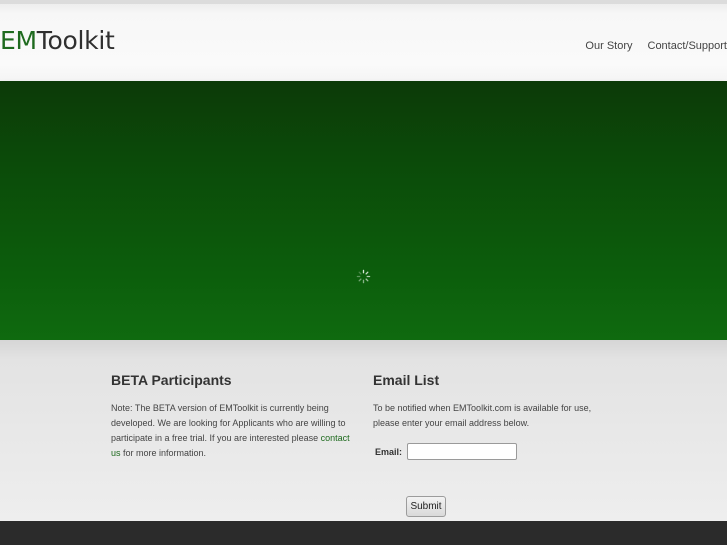 The height and width of the screenshot is (545, 727). I want to click on site-logo: EMToolkit, so click(57, 41).